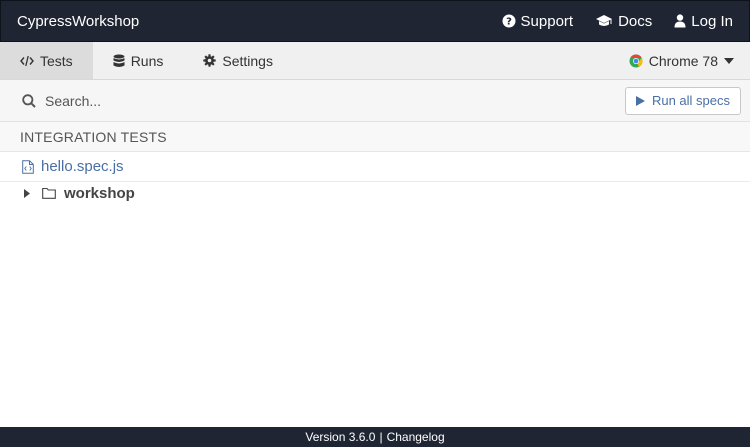 The height and width of the screenshot is (447, 750). I want to click on tab-runs: Runs, so click(138, 60).